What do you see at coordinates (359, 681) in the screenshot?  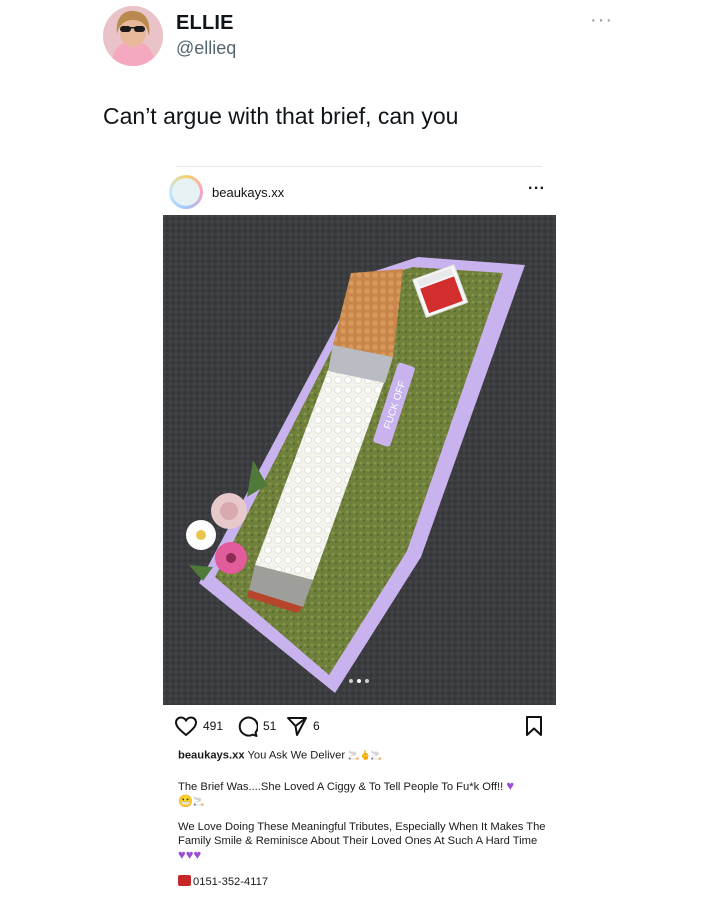 I see `carousel-dot-active` at bounding box center [359, 681].